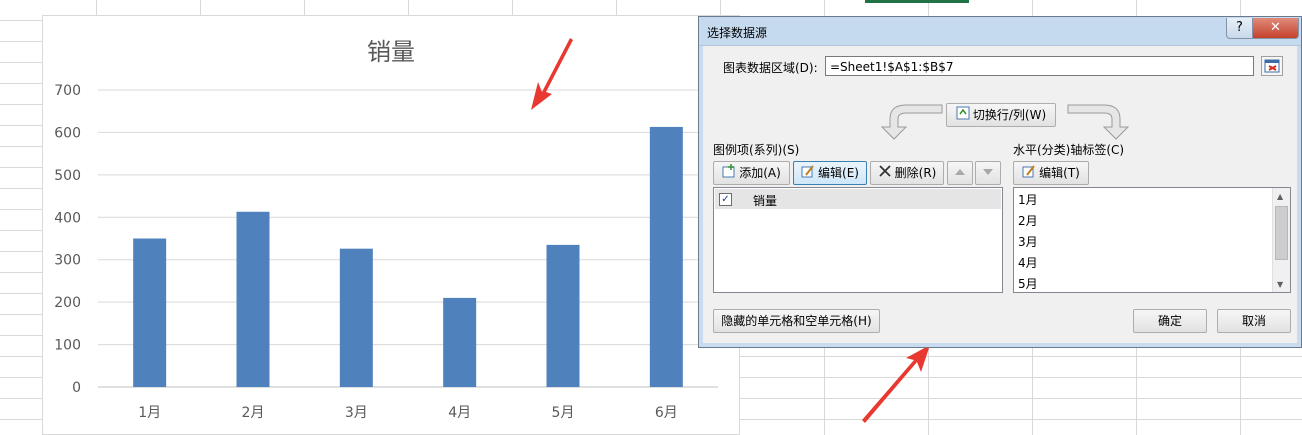  What do you see at coordinates (858, 199) in the screenshot?
I see `series-row: ✓ 销量` at bounding box center [858, 199].